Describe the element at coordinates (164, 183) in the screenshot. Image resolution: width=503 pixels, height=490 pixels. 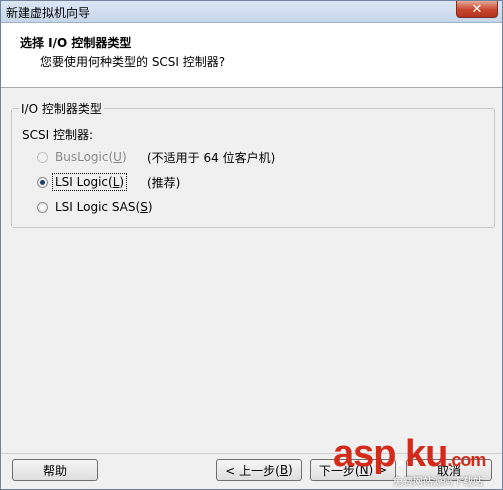
I see `lsi-logic-note: (推荐)` at that location.